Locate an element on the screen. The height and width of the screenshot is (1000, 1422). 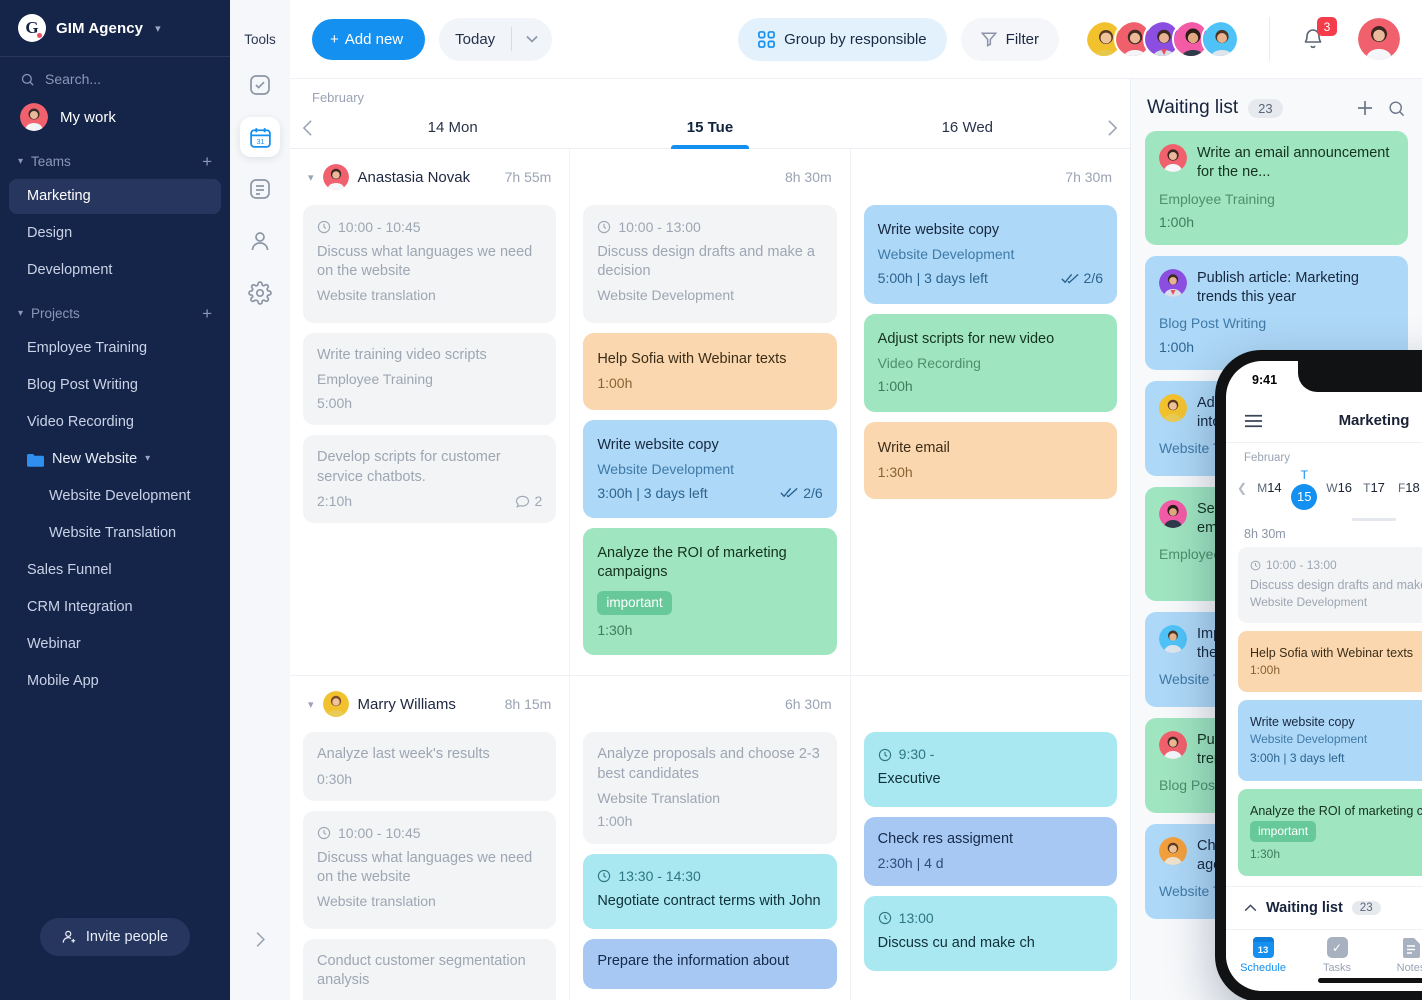
day-column-header-active: 15 Tue is located at coordinates (709, 127).